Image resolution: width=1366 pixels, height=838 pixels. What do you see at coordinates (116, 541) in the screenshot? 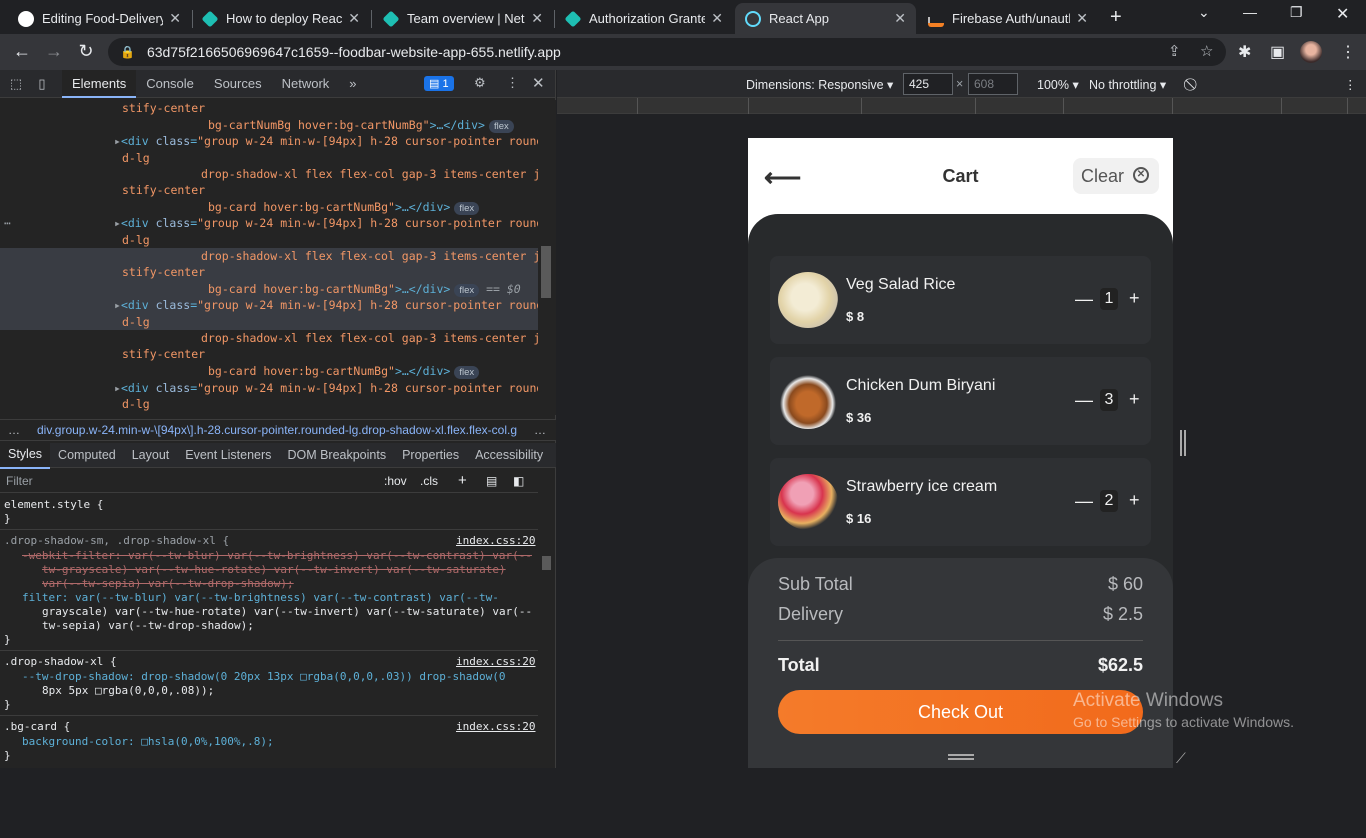
I see `css-selector: .drop-shadow-sm, .drop-shadow-xl {` at bounding box center [116, 541].